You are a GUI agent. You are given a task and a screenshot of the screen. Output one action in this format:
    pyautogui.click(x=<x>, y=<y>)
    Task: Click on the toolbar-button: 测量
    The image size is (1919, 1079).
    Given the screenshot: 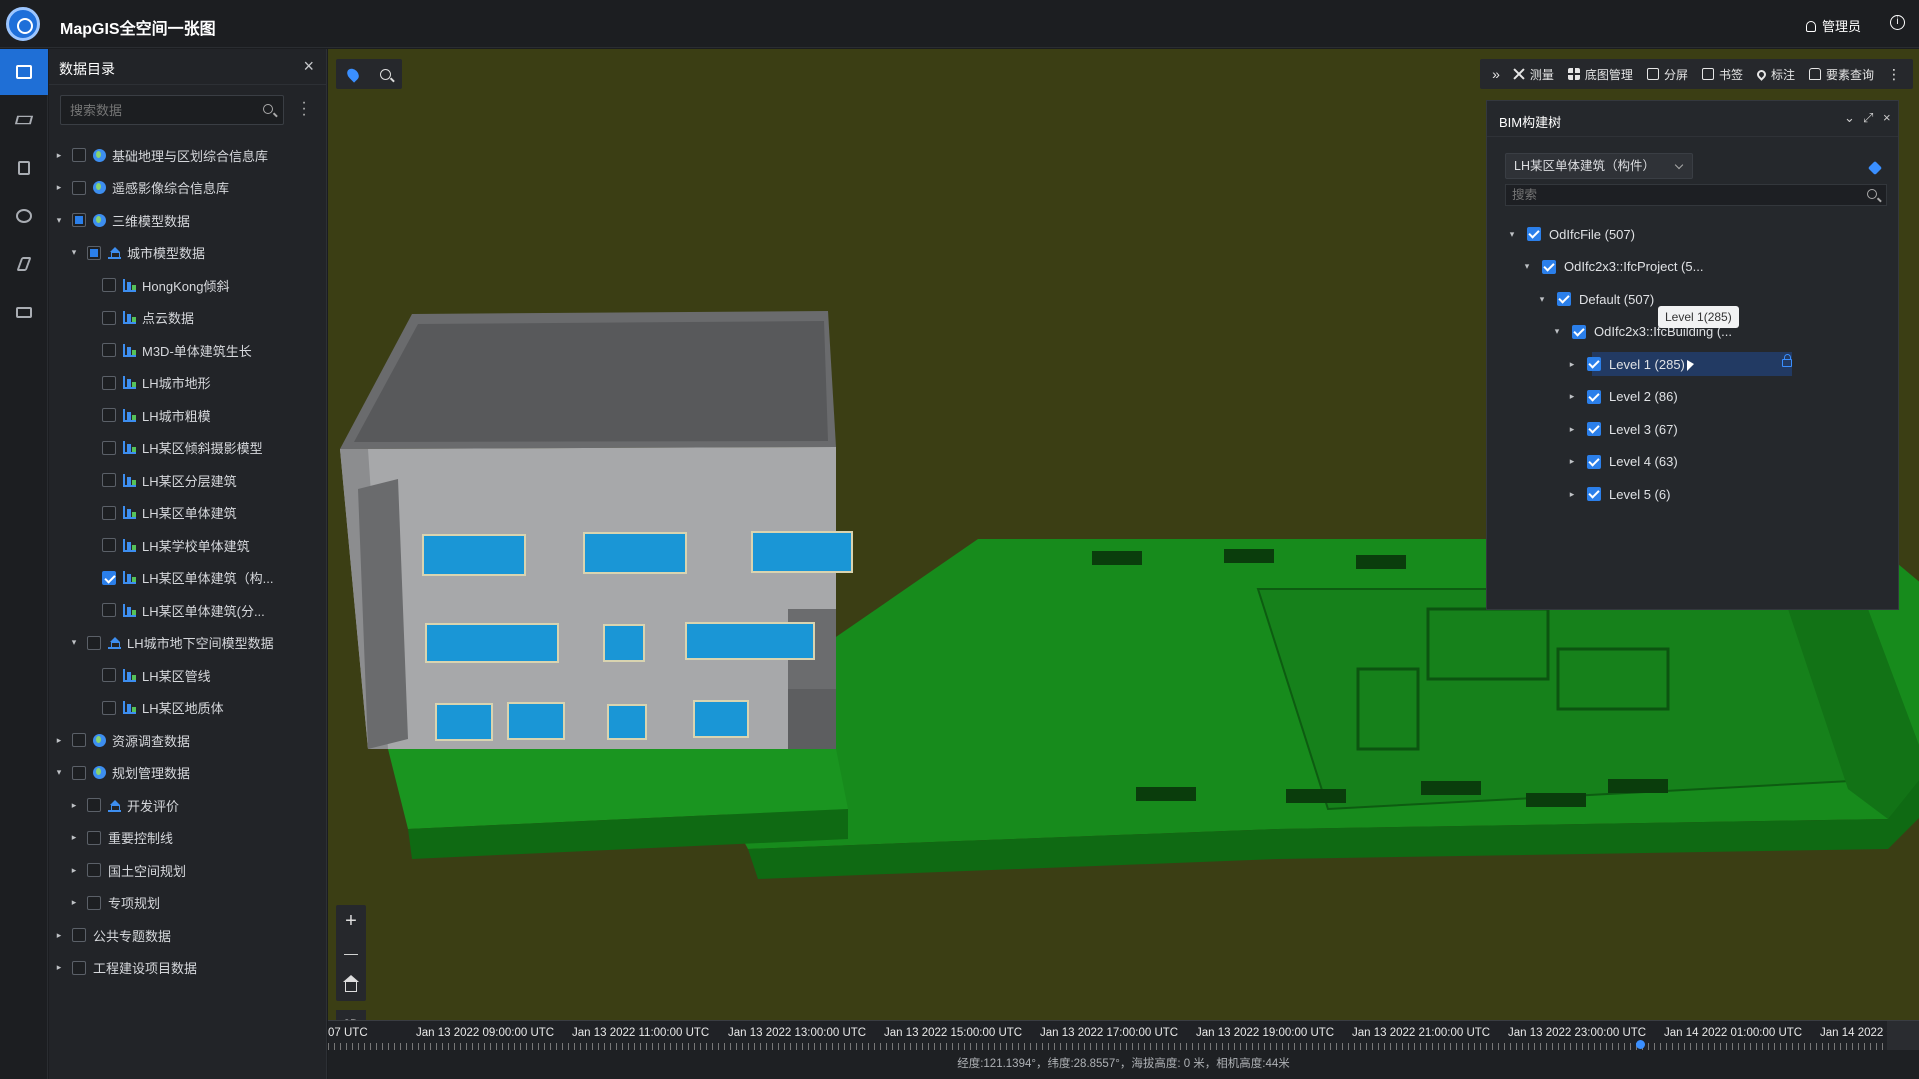 What is the action you would take?
    pyautogui.click(x=1533, y=74)
    